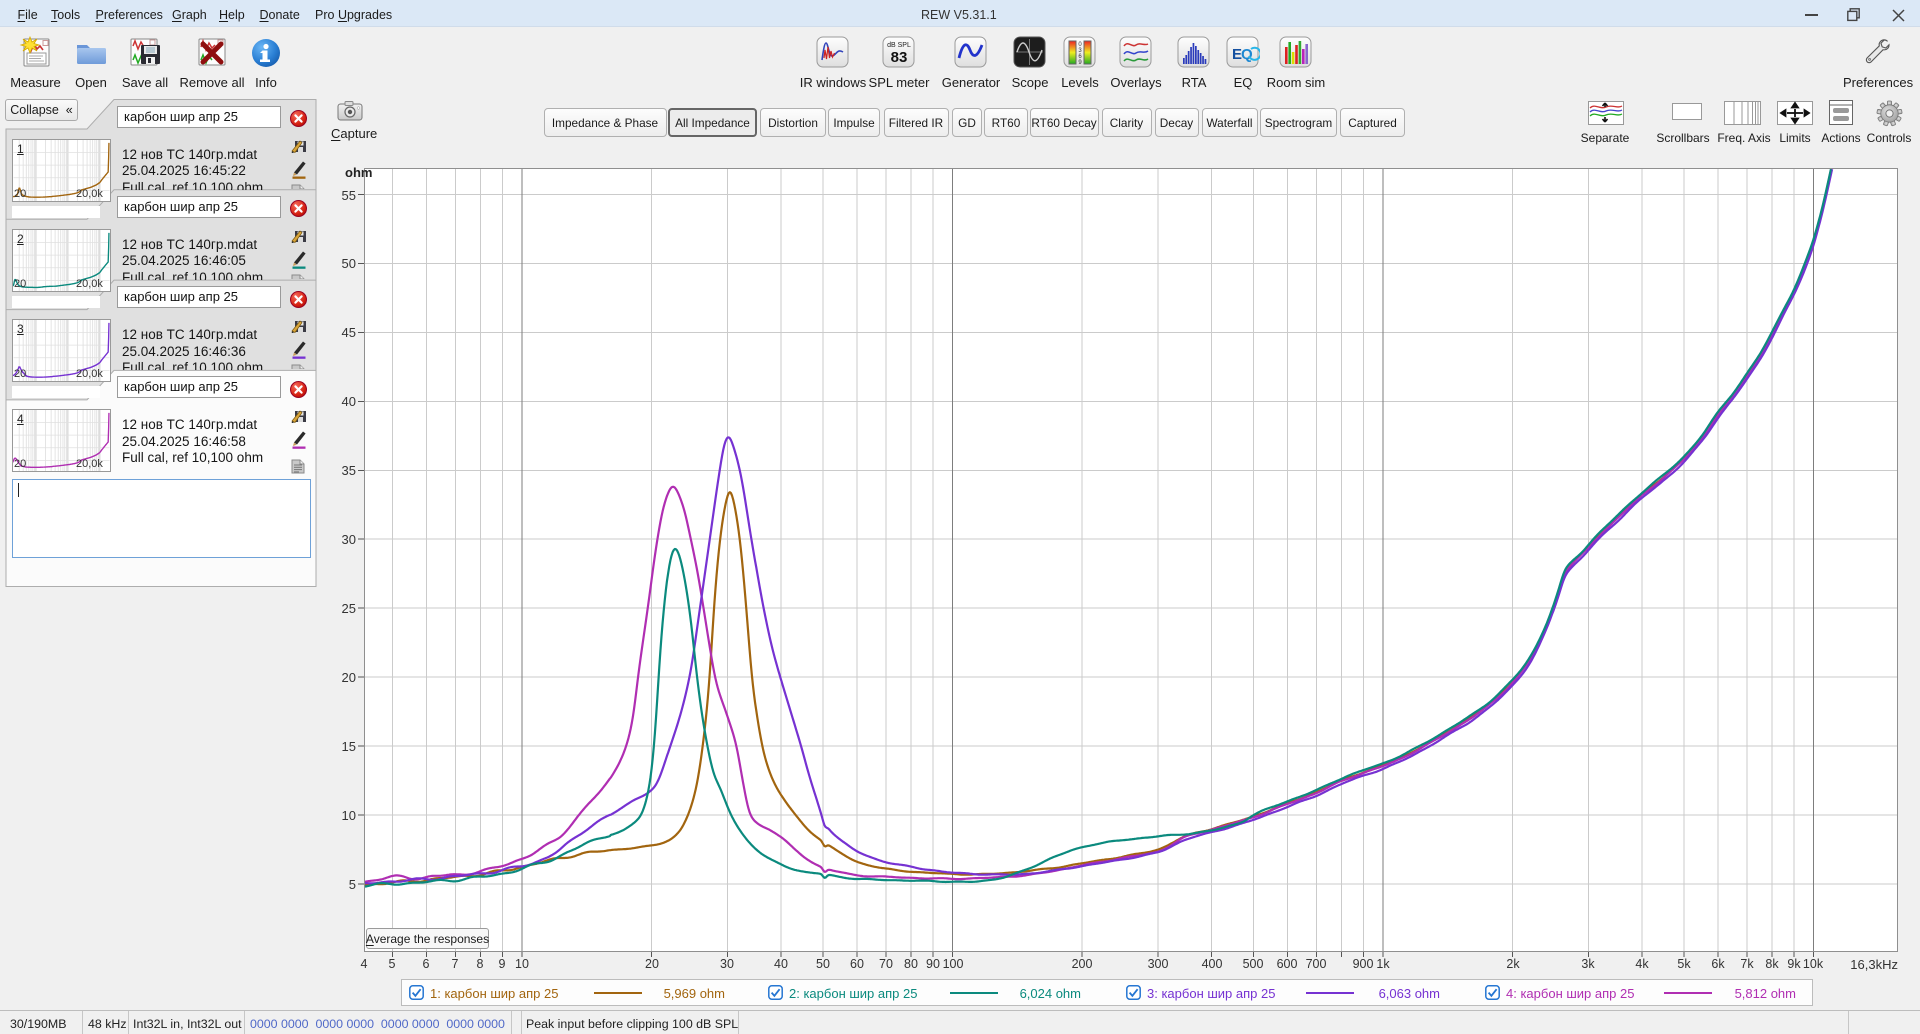 The width and height of the screenshot is (1920, 1034). I want to click on svg-text: dB SPL, so click(899, 45).